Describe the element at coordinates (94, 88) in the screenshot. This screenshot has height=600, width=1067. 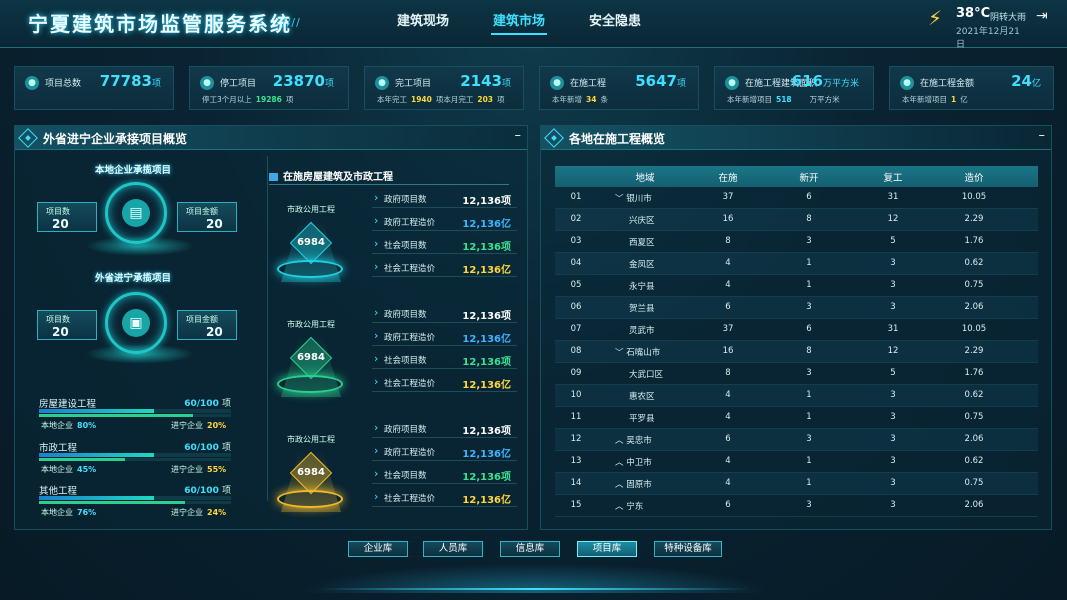
I see `stat-card-0: ● 项目总数 77783项` at that location.